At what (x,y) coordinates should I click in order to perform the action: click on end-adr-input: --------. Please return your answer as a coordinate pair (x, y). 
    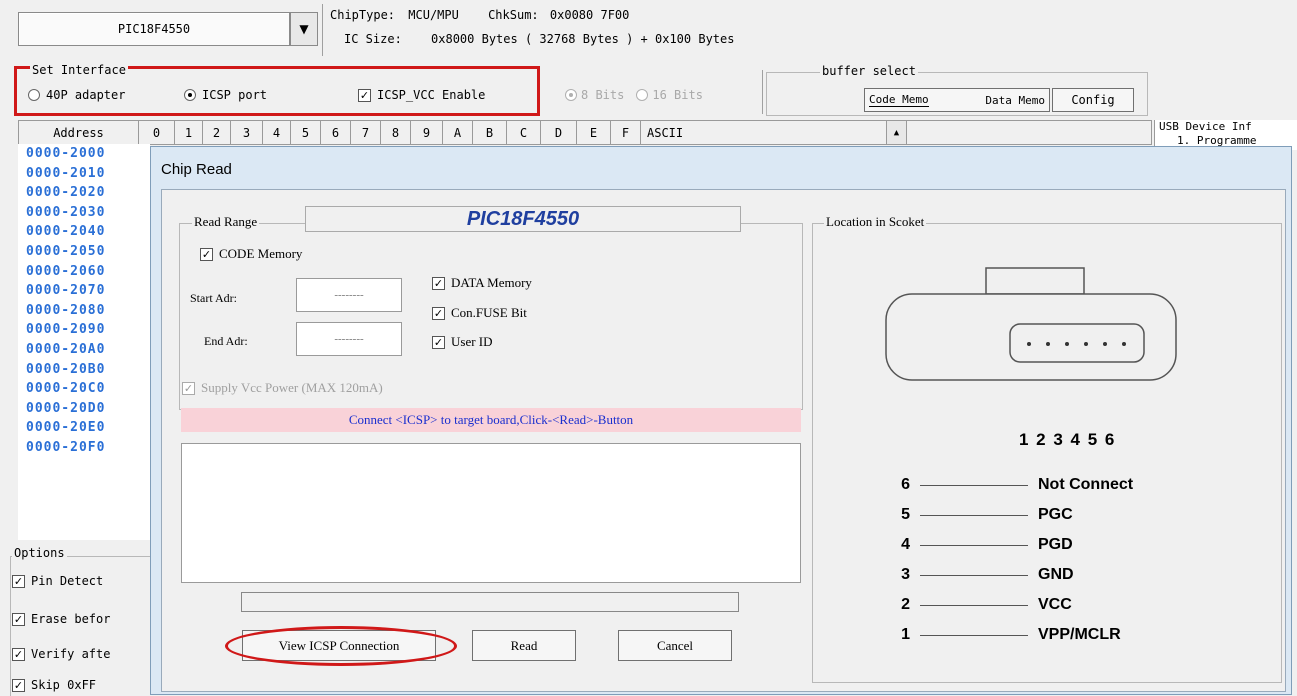
    Looking at the image, I should click on (349, 339).